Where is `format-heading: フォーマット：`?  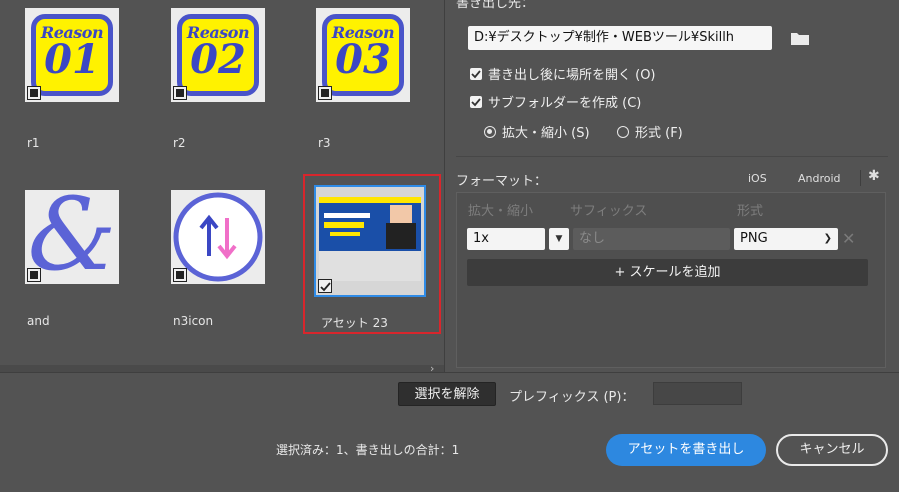
format-heading: フォーマット： is located at coordinates (502, 181).